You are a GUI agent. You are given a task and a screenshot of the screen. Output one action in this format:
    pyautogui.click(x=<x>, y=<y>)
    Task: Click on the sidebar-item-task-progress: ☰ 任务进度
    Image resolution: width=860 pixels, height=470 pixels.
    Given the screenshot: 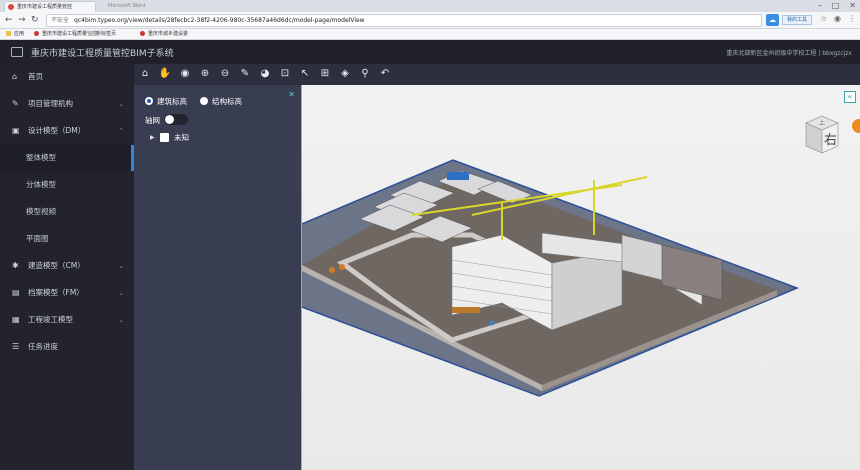 What is the action you would take?
    pyautogui.click(x=67, y=347)
    